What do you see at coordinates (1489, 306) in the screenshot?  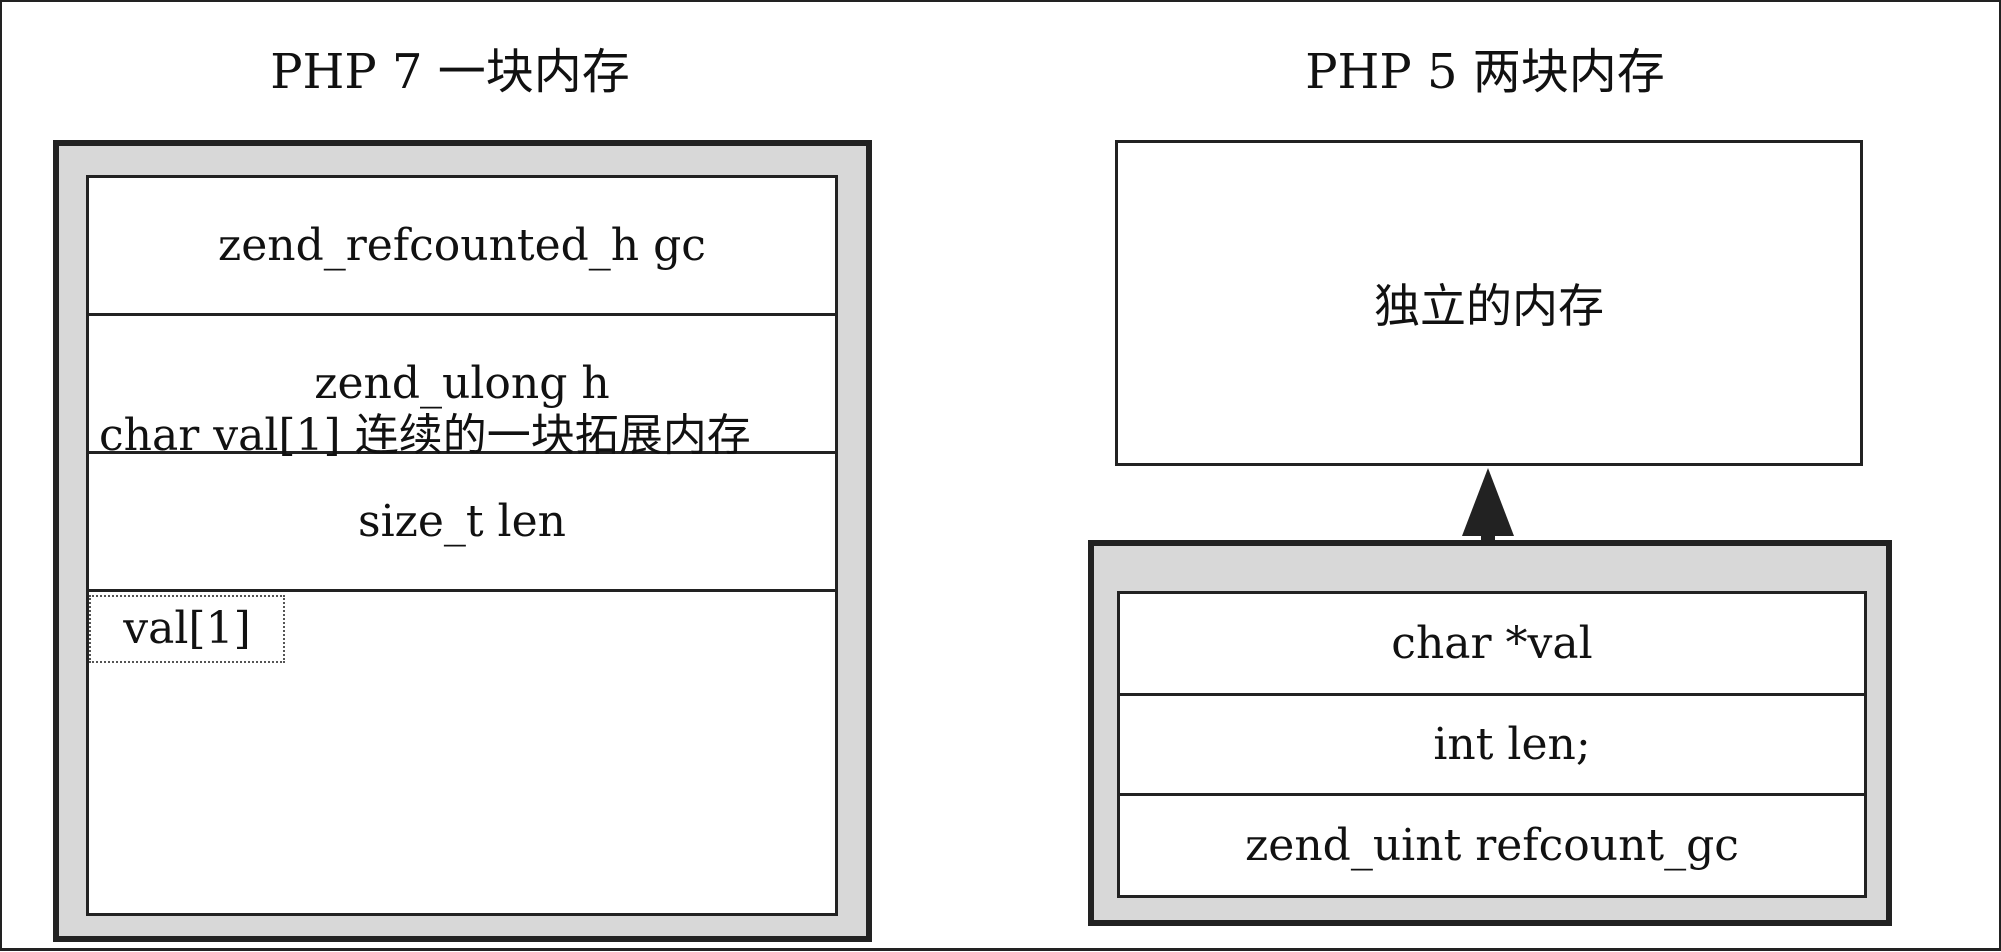 I see `php5-separate-memory-label: 独立的内存` at bounding box center [1489, 306].